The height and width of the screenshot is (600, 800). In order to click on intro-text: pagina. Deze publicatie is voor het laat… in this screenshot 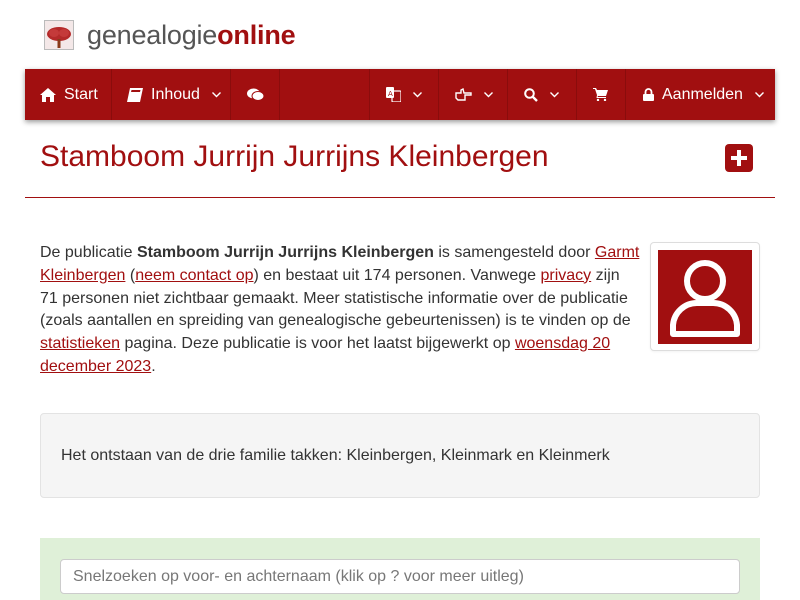, I will do `click(317, 344)`.